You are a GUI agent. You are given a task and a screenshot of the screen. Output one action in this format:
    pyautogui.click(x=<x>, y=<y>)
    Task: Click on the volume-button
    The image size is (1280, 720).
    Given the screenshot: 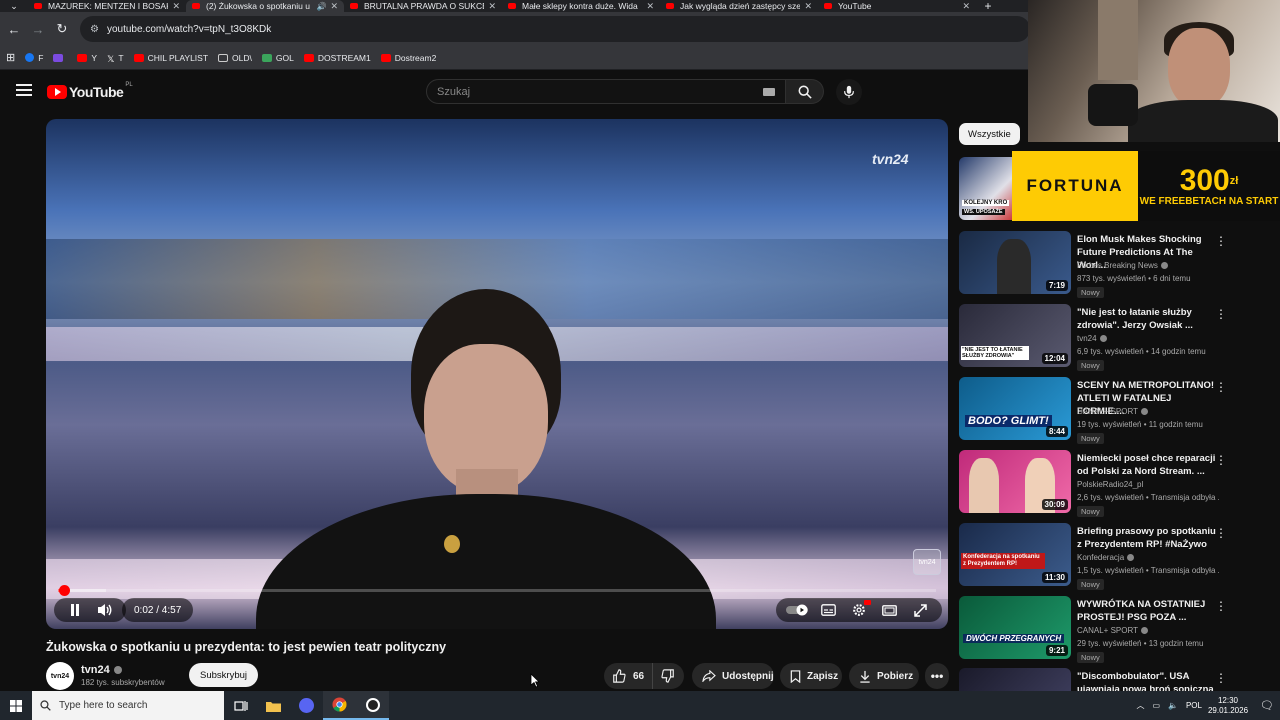 What is the action you would take?
    pyautogui.click(x=105, y=610)
    